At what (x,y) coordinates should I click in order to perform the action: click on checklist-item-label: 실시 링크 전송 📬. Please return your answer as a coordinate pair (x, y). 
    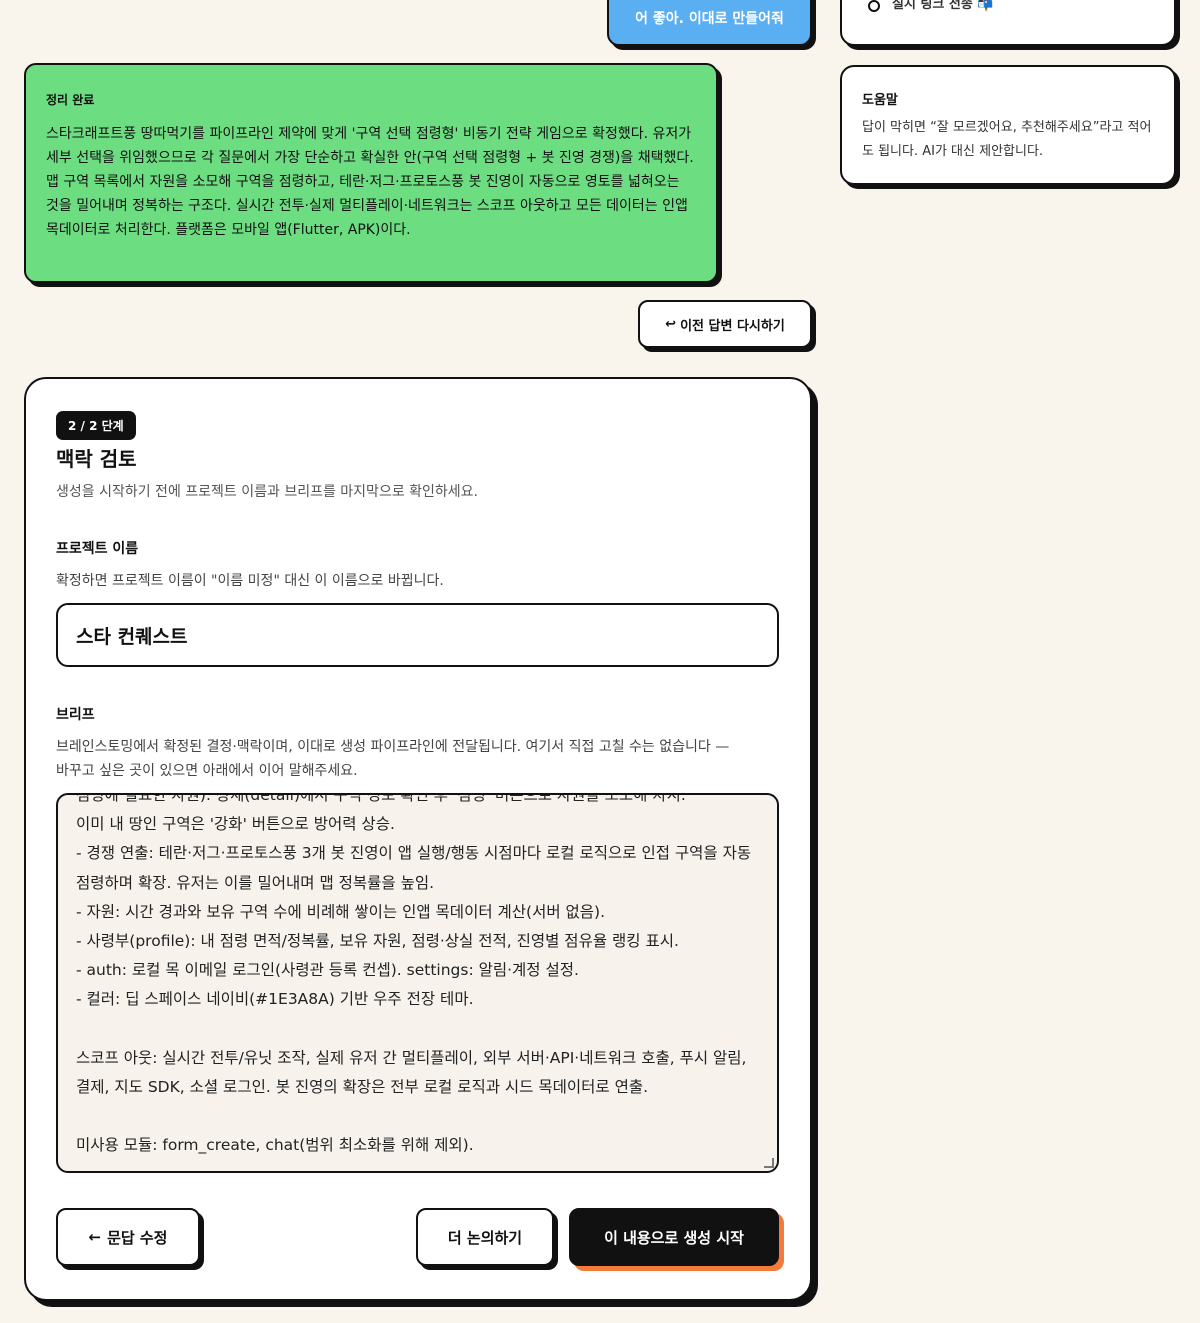
    Looking at the image, I should click on (943, 6).